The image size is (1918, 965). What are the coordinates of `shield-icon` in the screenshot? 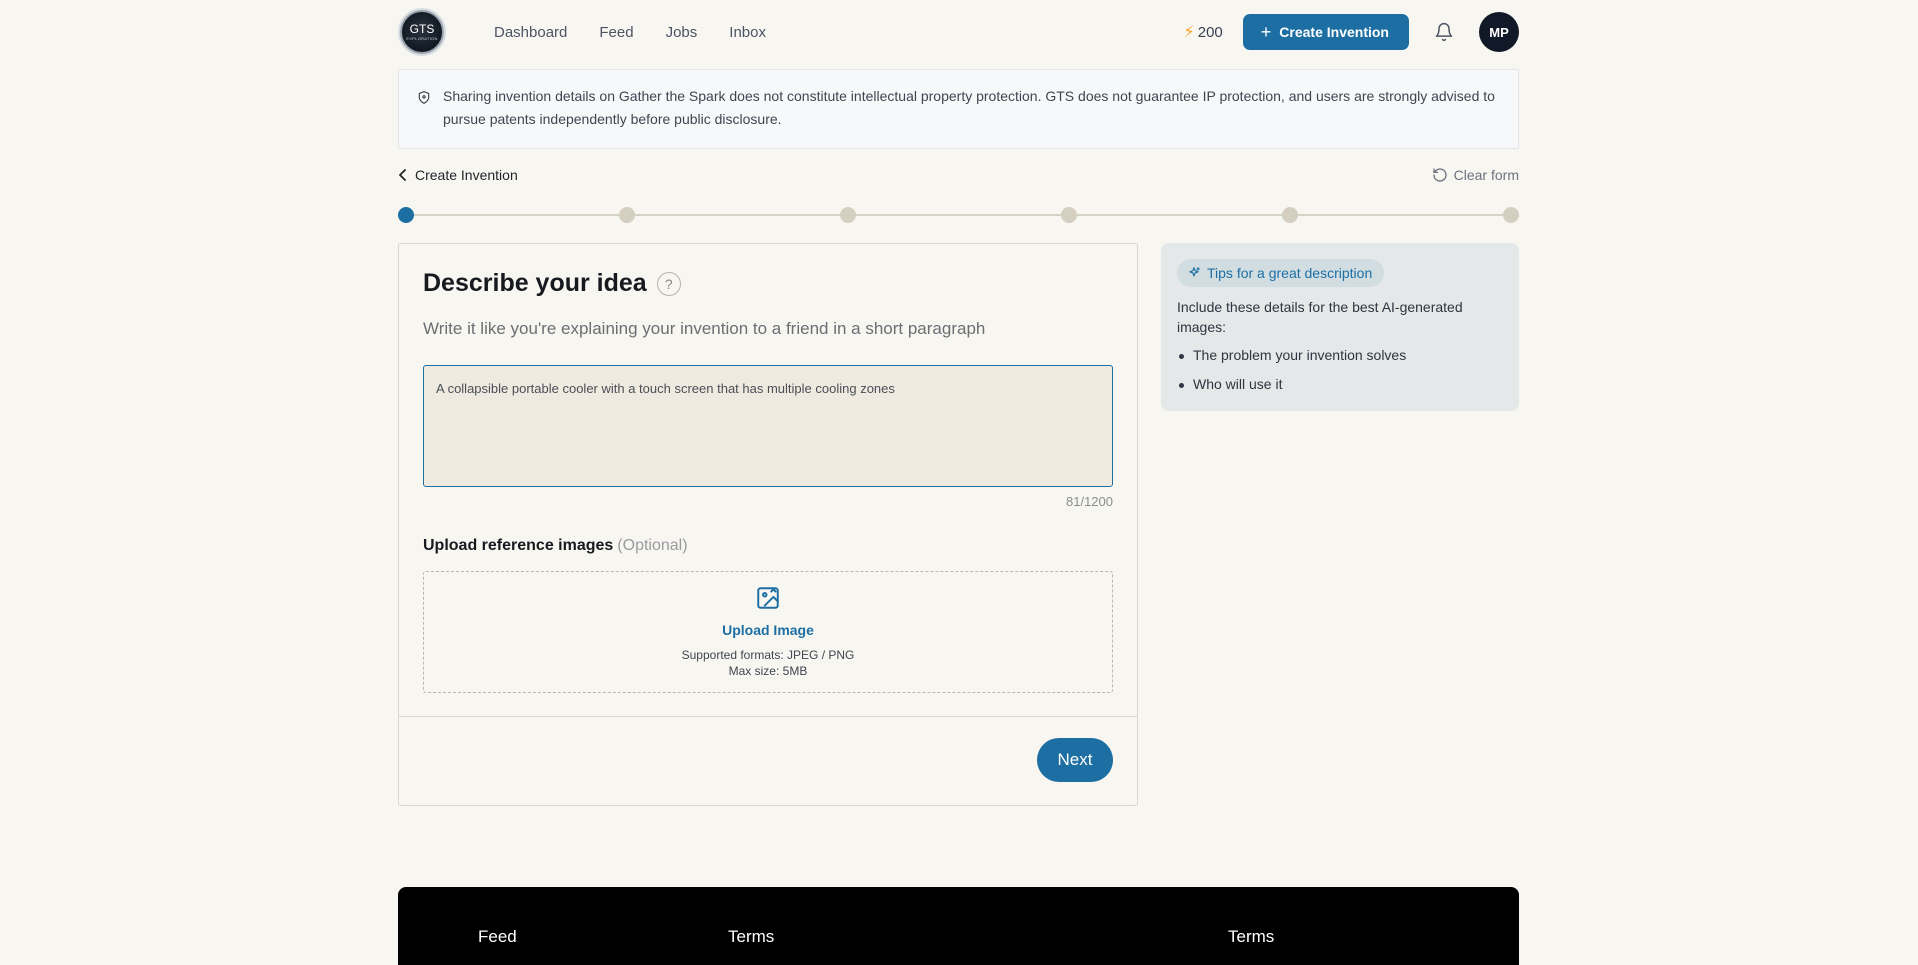 It's located at (424, 100).